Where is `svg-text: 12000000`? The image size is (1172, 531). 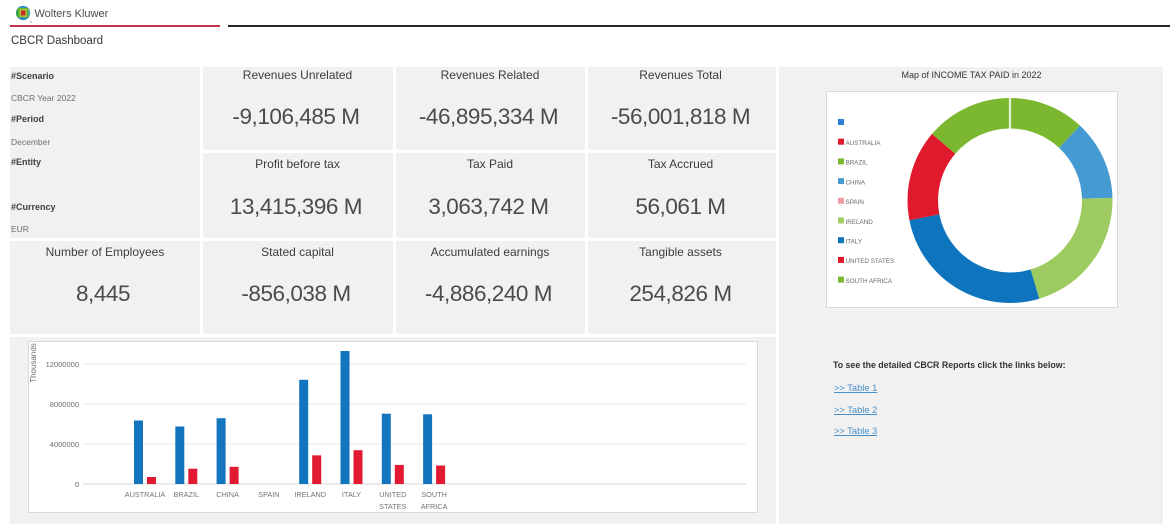
svg-text: 12000000 is located at coordinates (62, 364).